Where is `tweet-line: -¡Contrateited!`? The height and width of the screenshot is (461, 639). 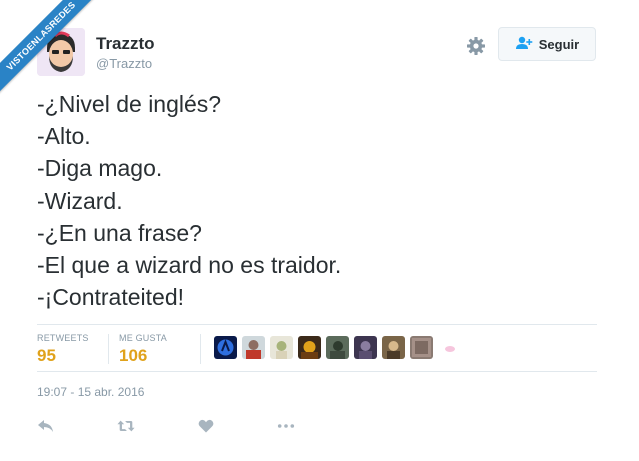
tweet-line: -¡Contrateited! is located at coordinates (111, 297).